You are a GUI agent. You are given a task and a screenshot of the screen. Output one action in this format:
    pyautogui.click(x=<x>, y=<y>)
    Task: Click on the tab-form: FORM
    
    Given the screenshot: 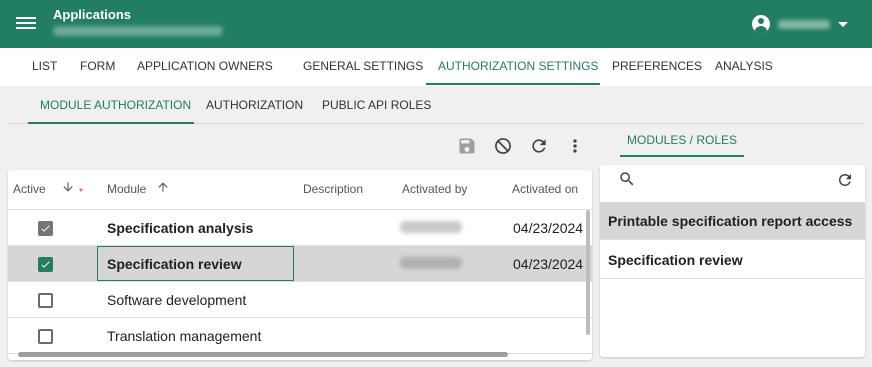 What is the action you would take?
    pyautogui.click(x=97, y=67)
    